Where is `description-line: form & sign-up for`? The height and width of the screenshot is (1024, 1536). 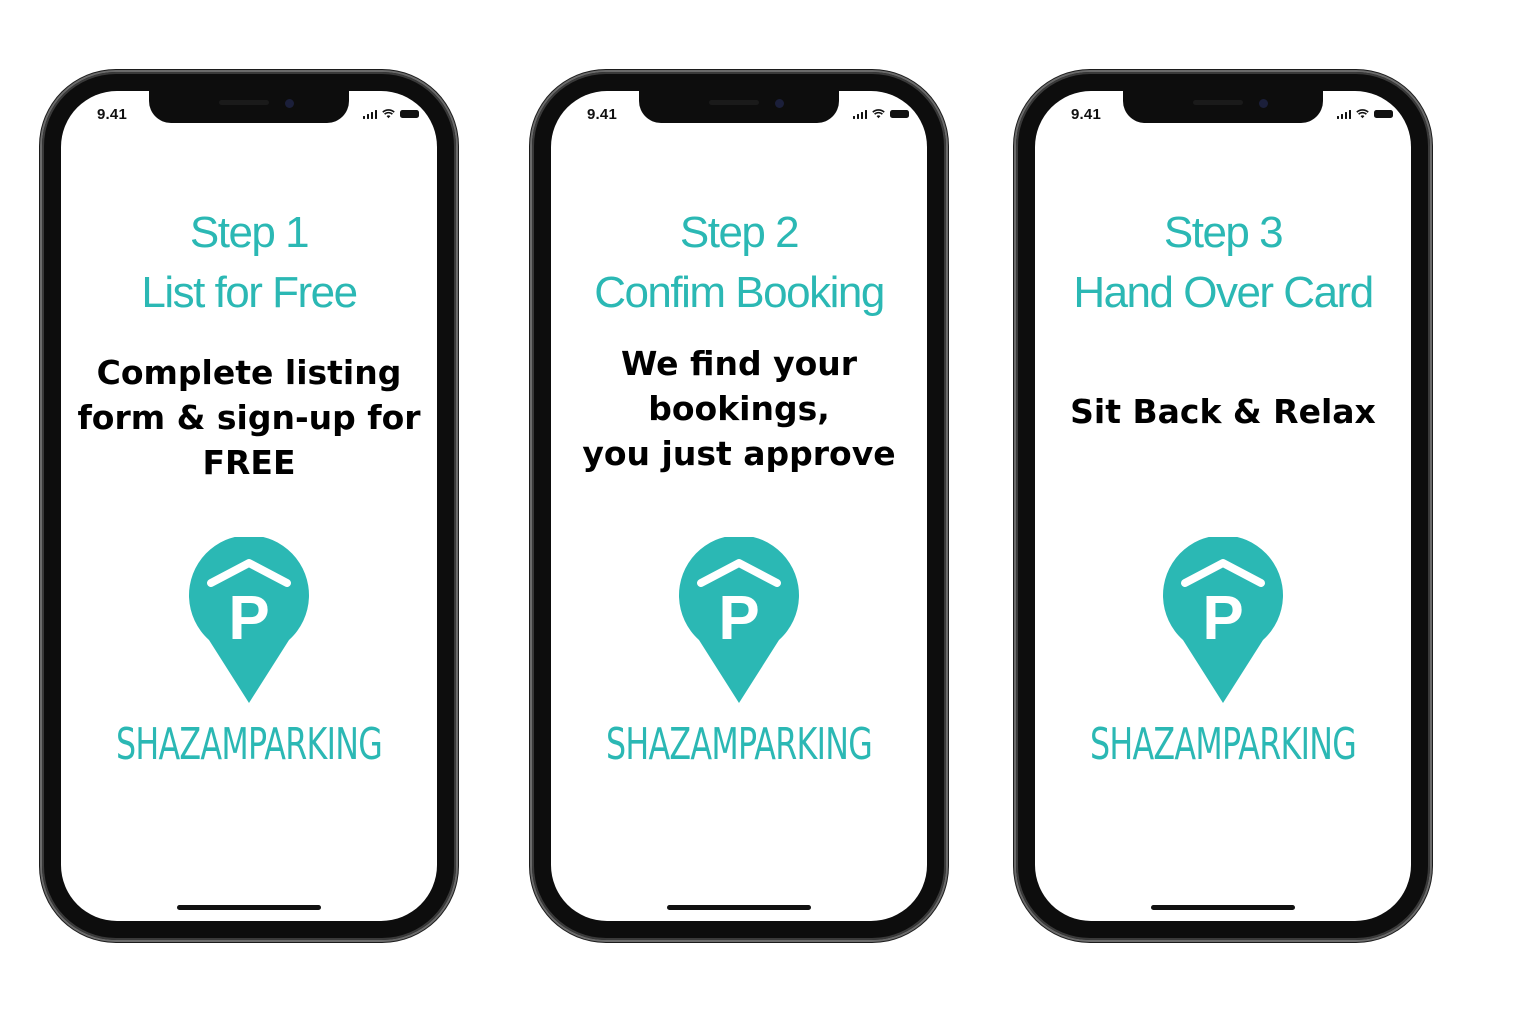 description-line: form & sign-up for is located at coordinates (249, 417).